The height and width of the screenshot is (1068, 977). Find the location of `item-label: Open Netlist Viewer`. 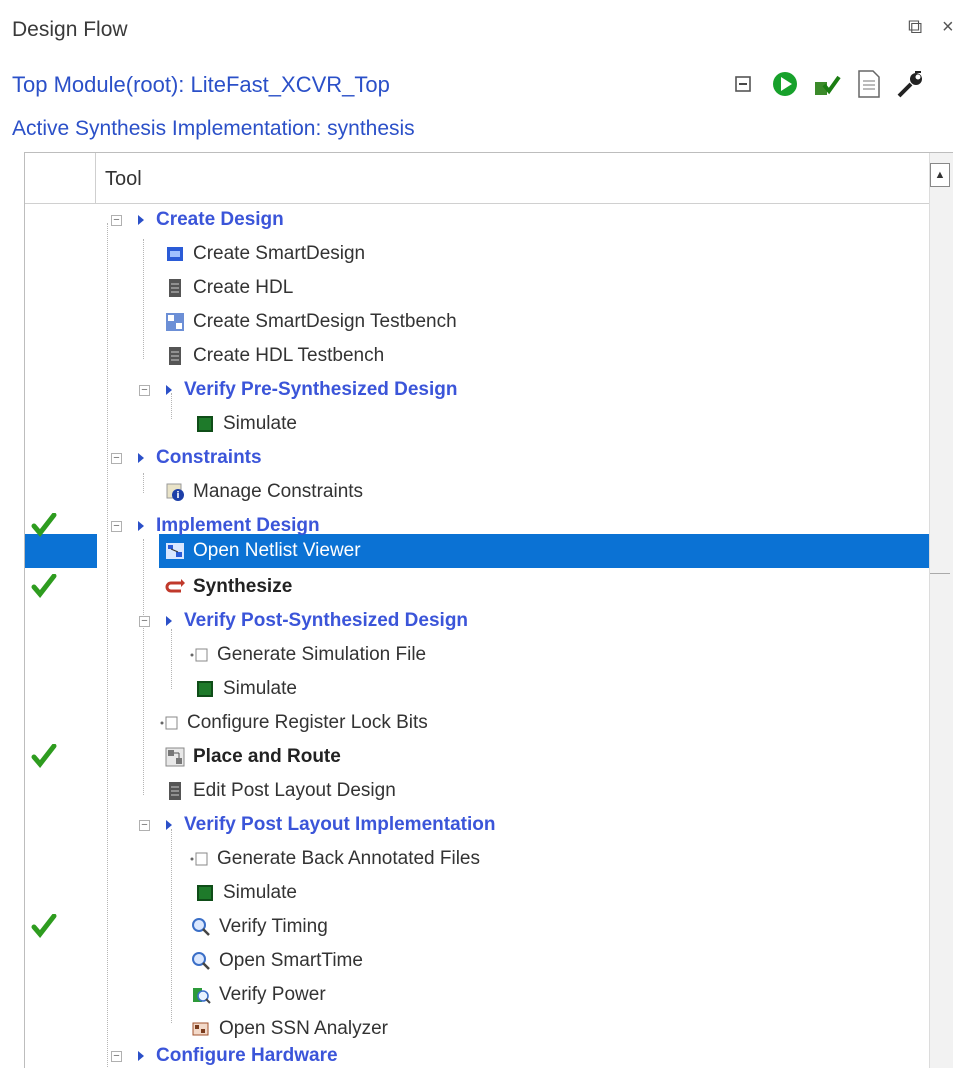

item-label: Open Netlist Viewer is located at coordinates (277, 550).